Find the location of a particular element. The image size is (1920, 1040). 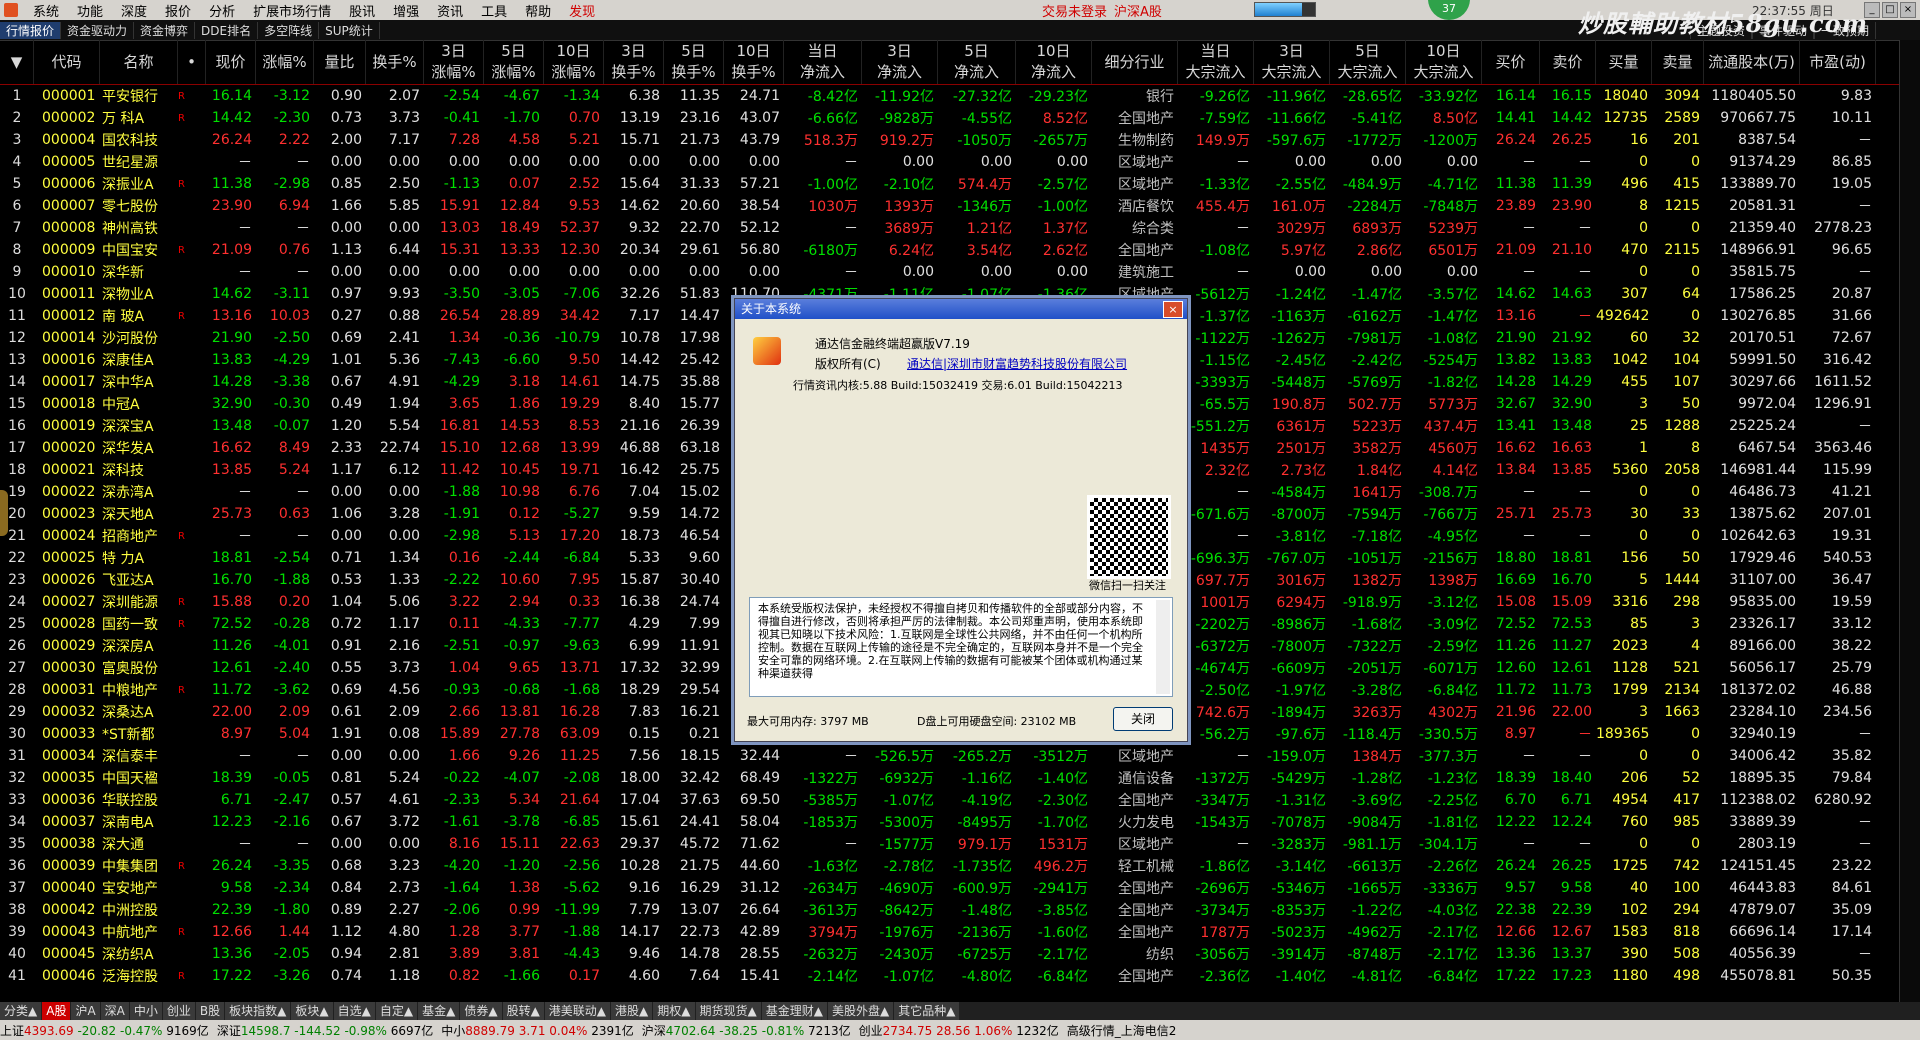

column-header: 10日 大宗流入 is located at coordinates (1444, 62).